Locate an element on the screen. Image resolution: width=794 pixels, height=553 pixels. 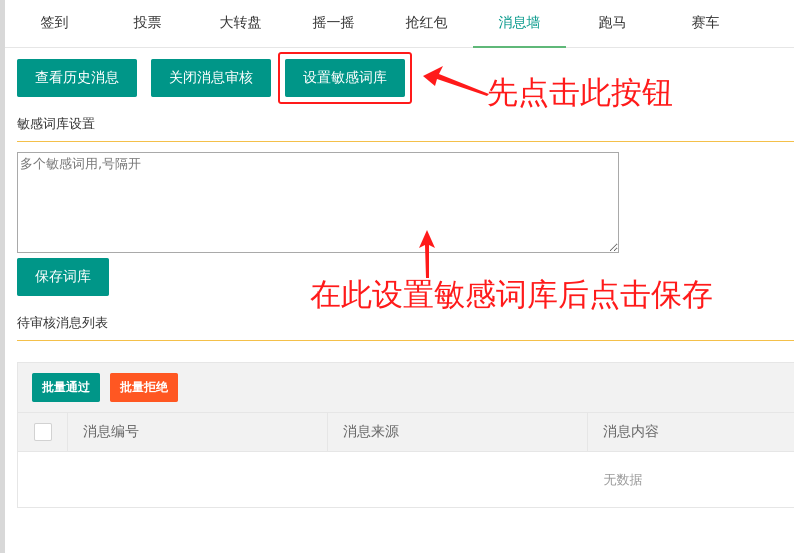
save-button: 保存词库 is located at coordinates (63, 277).